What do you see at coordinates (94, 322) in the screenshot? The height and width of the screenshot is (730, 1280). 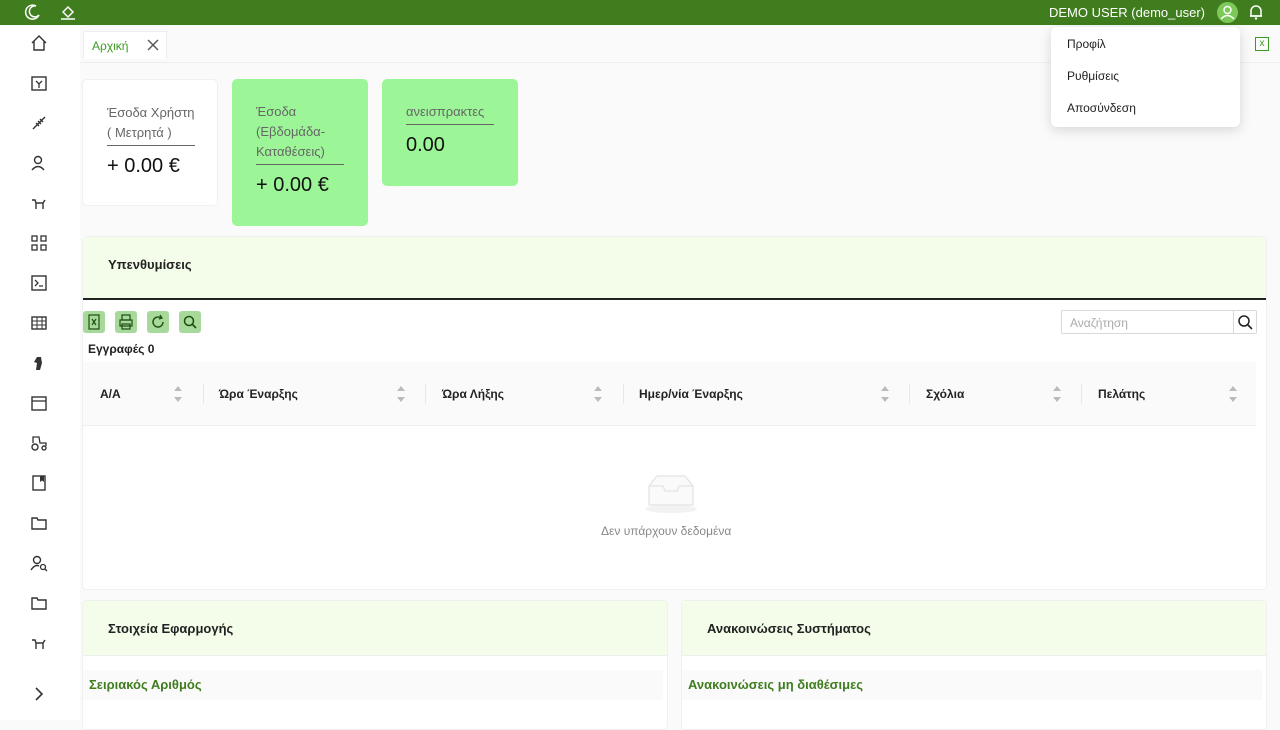 I see `export-excel-button` at bounding box center [94, 322].